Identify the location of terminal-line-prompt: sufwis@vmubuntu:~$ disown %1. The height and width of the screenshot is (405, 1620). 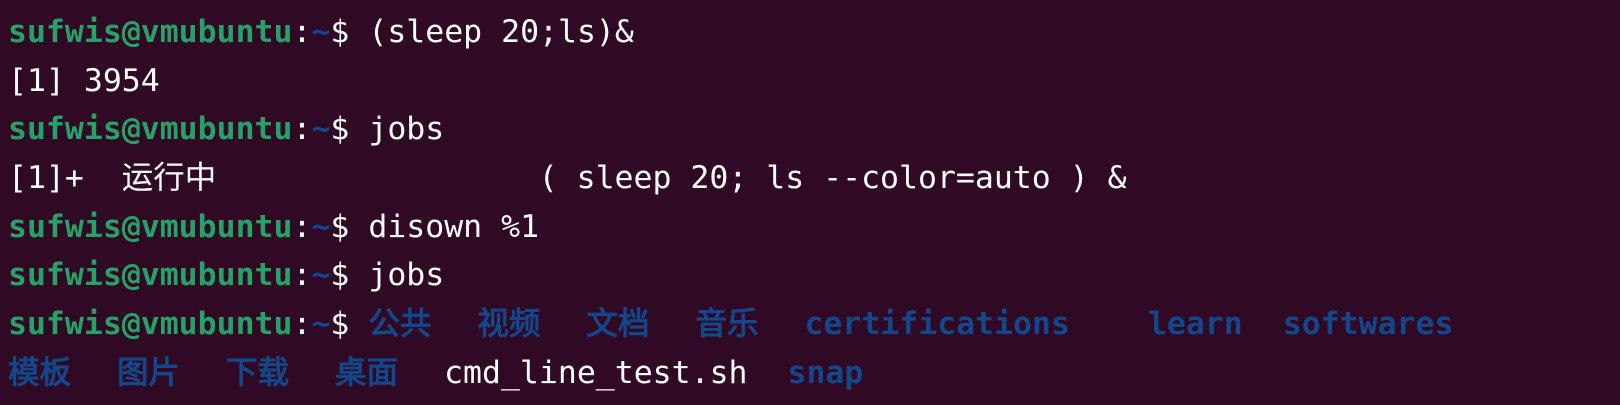
(810, 227).